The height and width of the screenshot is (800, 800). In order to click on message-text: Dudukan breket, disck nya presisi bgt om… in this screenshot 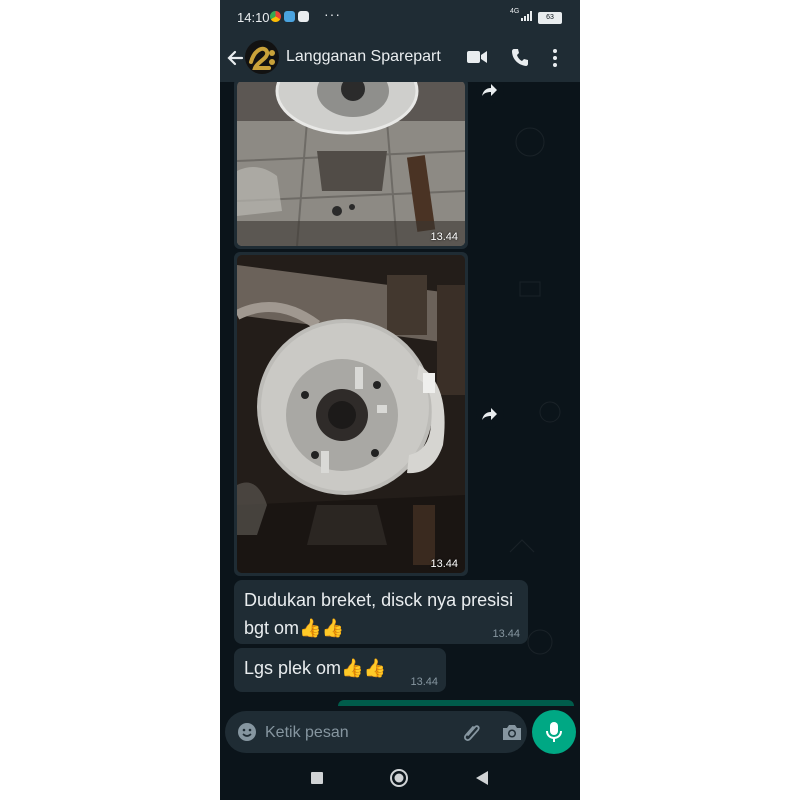, I will do `click(379, 614)`.